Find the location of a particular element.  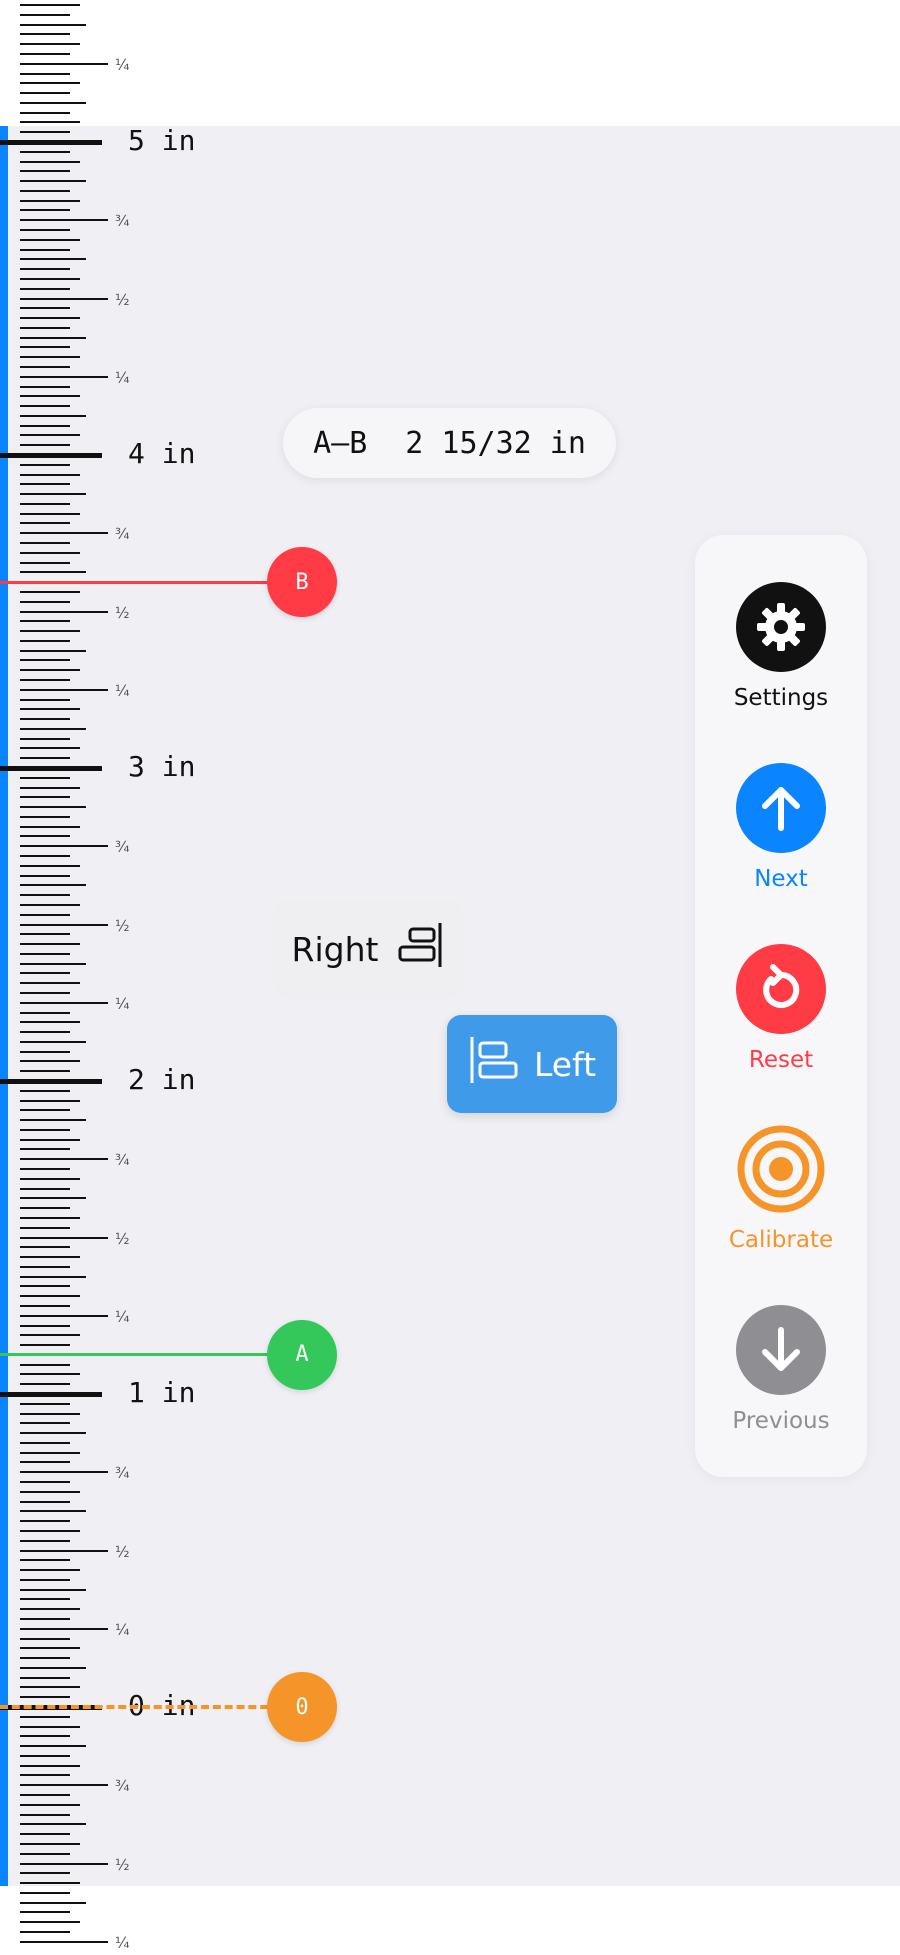

settings-label: Settings is located at coordinates (781, 698).